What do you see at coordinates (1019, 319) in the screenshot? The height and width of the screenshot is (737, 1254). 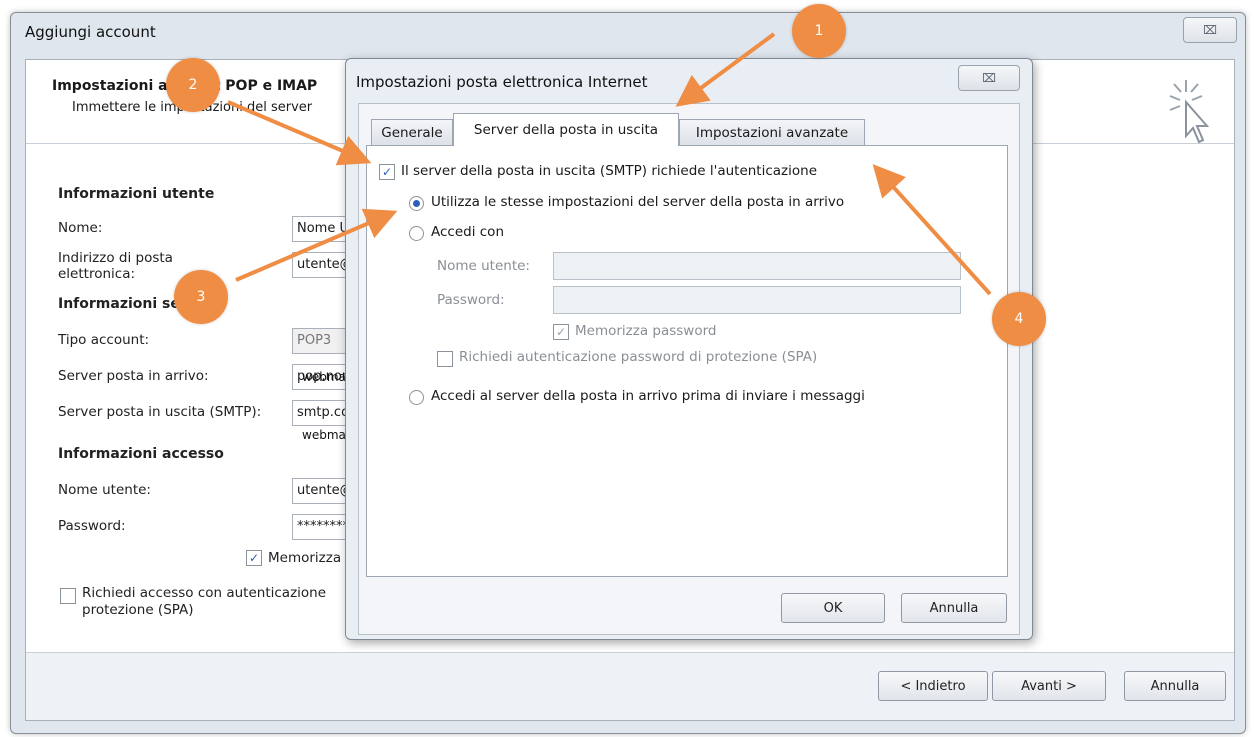 I see `annotation-badge-4: 4` at bounding box center [1019, 319].